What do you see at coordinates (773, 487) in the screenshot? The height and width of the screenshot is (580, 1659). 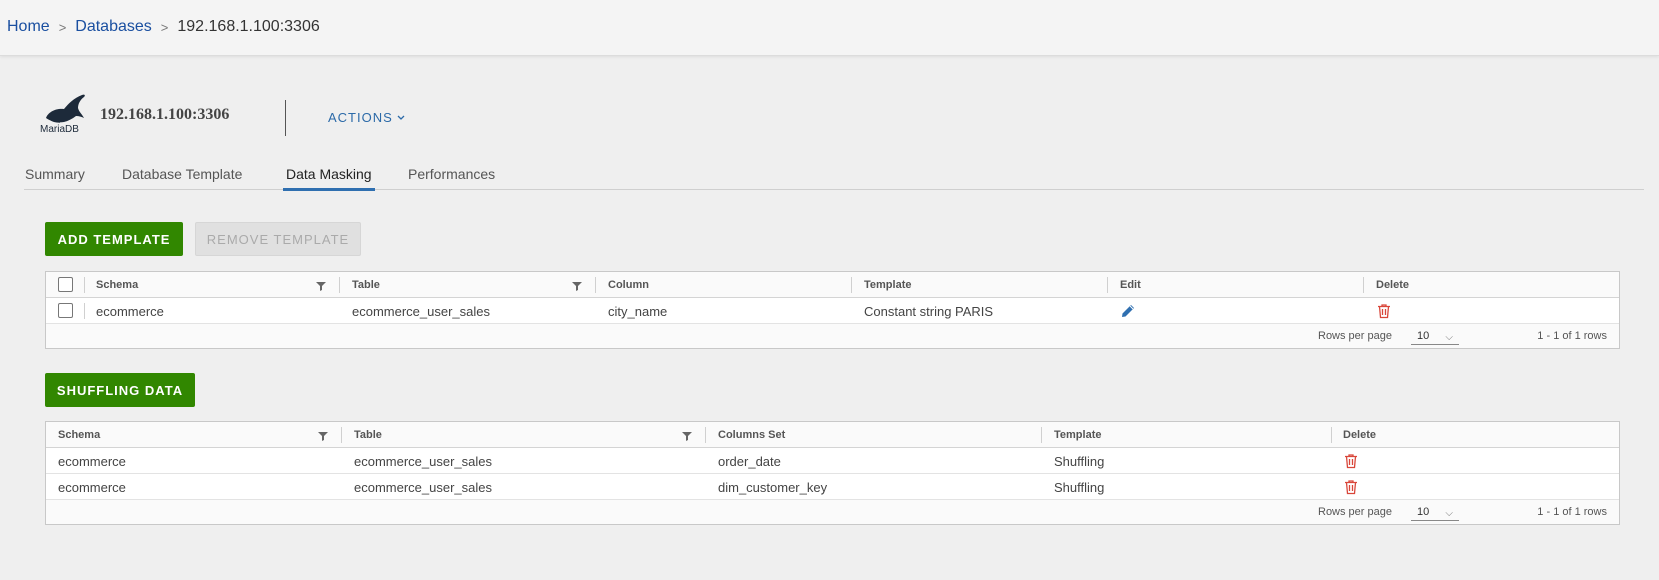 I see `cell-columns-set: dim_customer_key` at bounding box center [773, 487].